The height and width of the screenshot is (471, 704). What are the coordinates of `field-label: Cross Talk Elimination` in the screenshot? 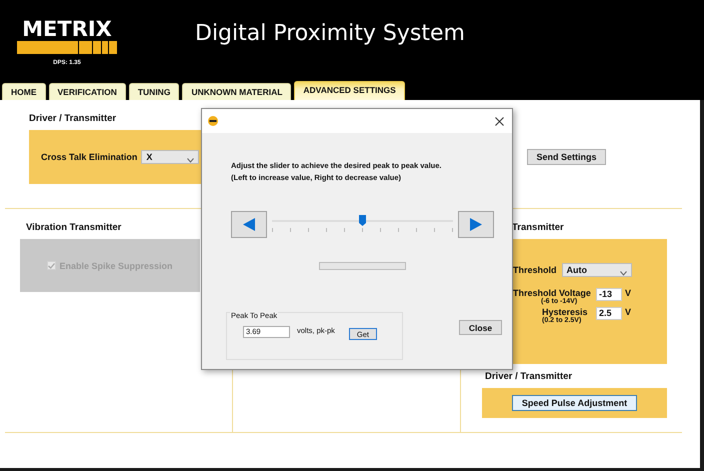 It's located at (89, 157).